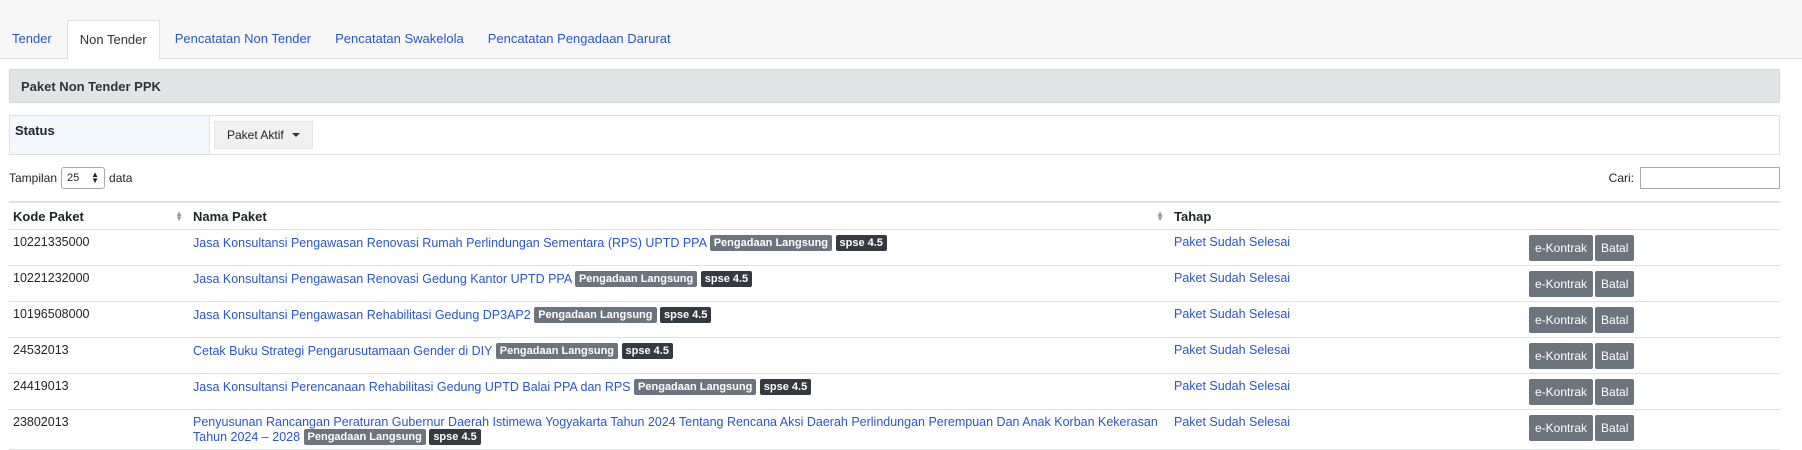 The image size is (1802, 450). Describe the element at coordinates (99, 391) in the screenshot. I see `kode-paket-cell: 24419013` at that location.